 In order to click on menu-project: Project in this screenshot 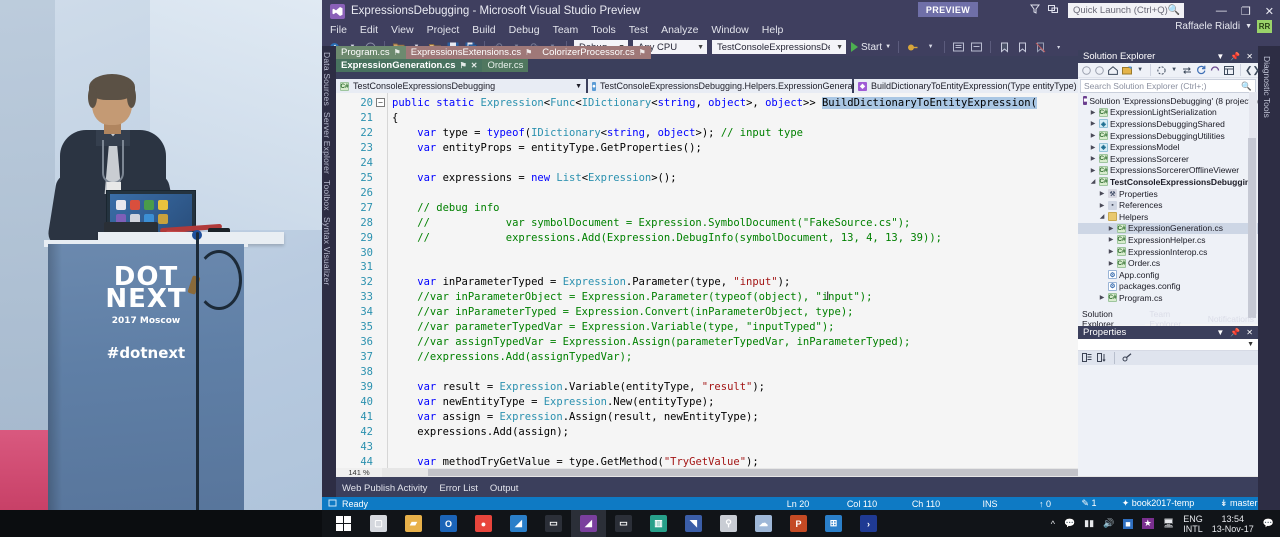, I will do `click(443, 30)`.